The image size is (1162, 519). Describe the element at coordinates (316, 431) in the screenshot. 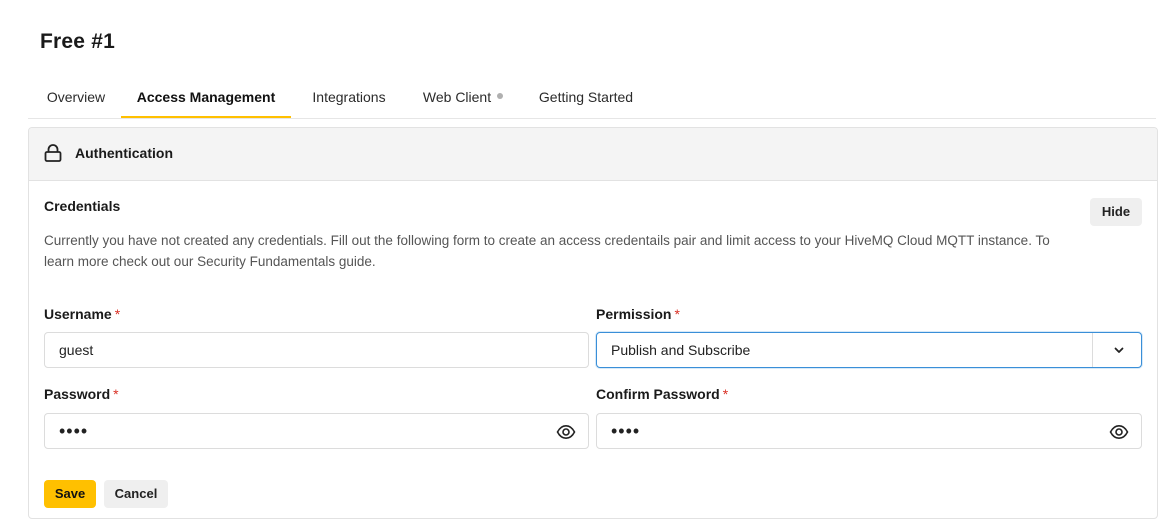

I see `password-input: ••••` at that location.